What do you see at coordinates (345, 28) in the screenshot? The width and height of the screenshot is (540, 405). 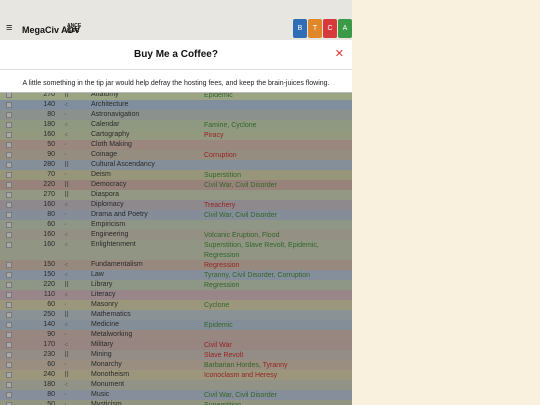 I see `player-button-a: A` at bounding box center [345, 28].